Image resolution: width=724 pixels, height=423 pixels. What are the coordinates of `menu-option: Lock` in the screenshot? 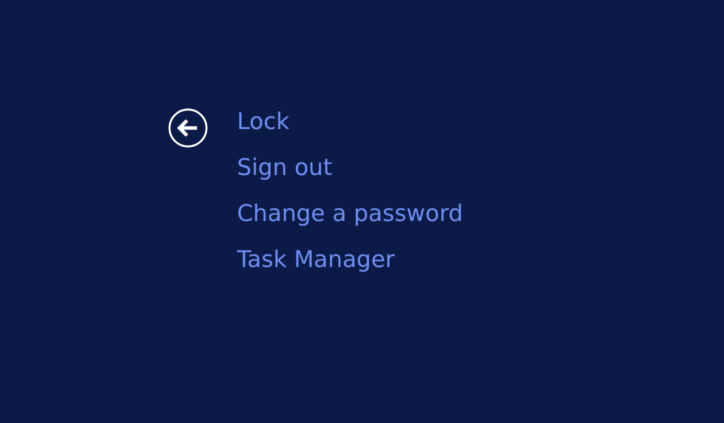 It's located at (263, 122).